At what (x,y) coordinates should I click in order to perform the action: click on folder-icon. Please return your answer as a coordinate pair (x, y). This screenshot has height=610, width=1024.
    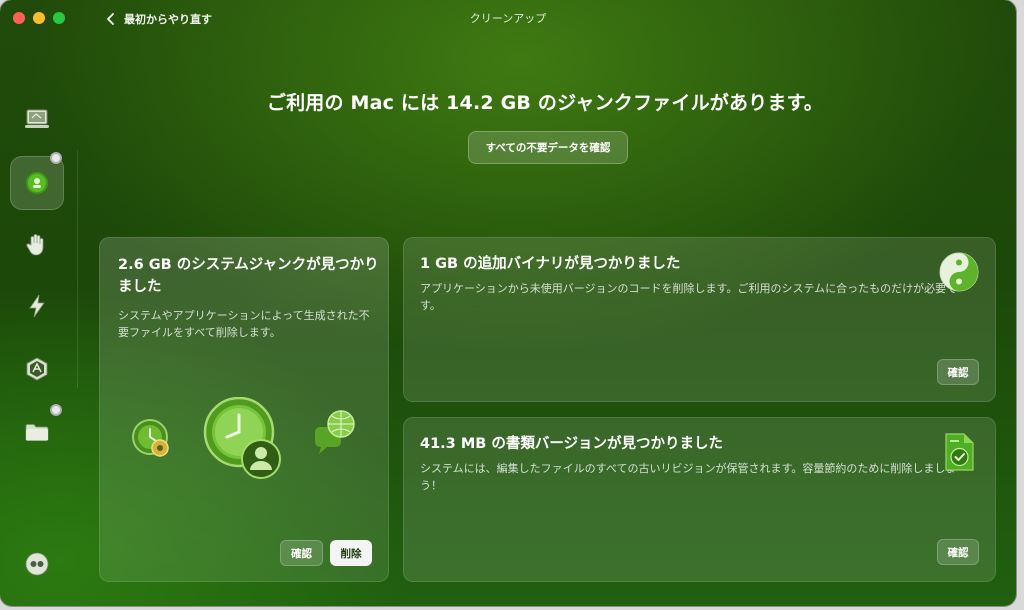
    Looking at the image, I should click on (37, 432).